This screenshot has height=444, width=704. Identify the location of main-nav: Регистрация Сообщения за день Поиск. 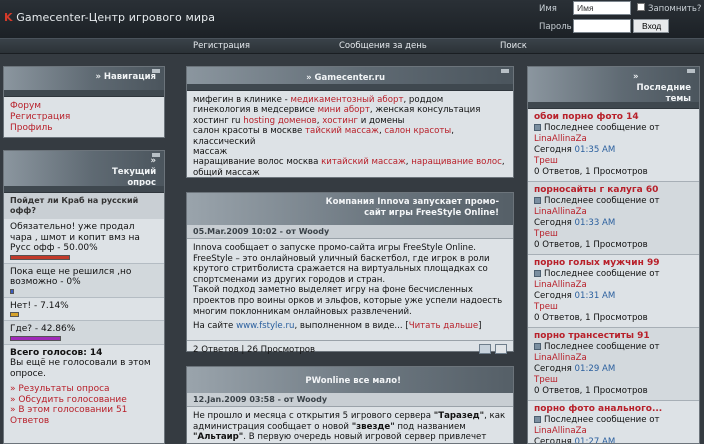
(352, 46).